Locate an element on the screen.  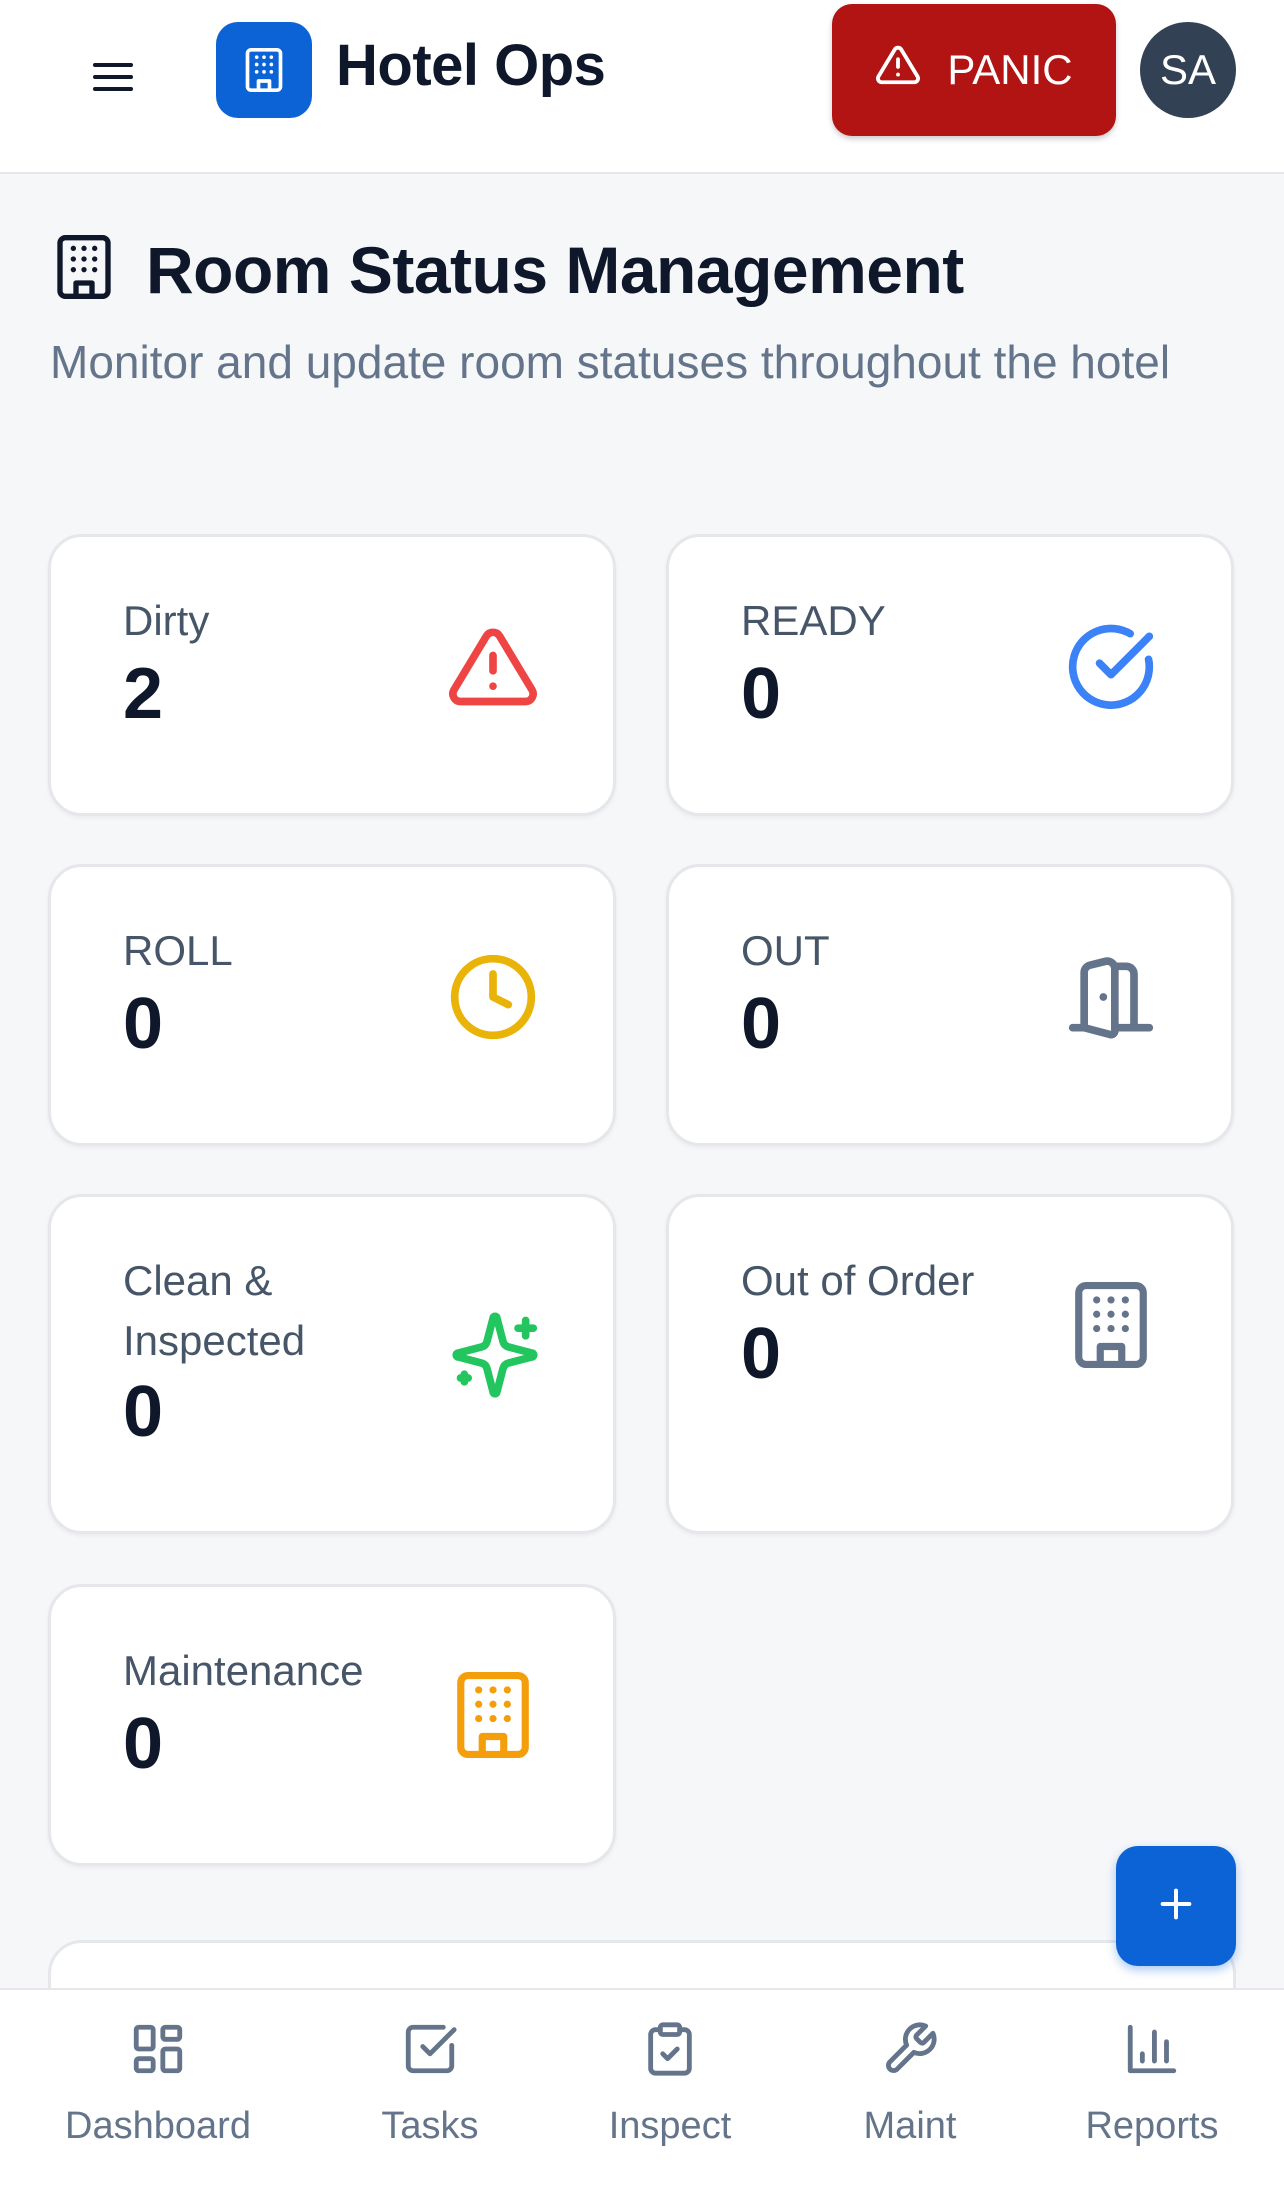
bottom-nav: Dashboard Tasks Inspect Maint Reports is located at coordinates (642, 2097).